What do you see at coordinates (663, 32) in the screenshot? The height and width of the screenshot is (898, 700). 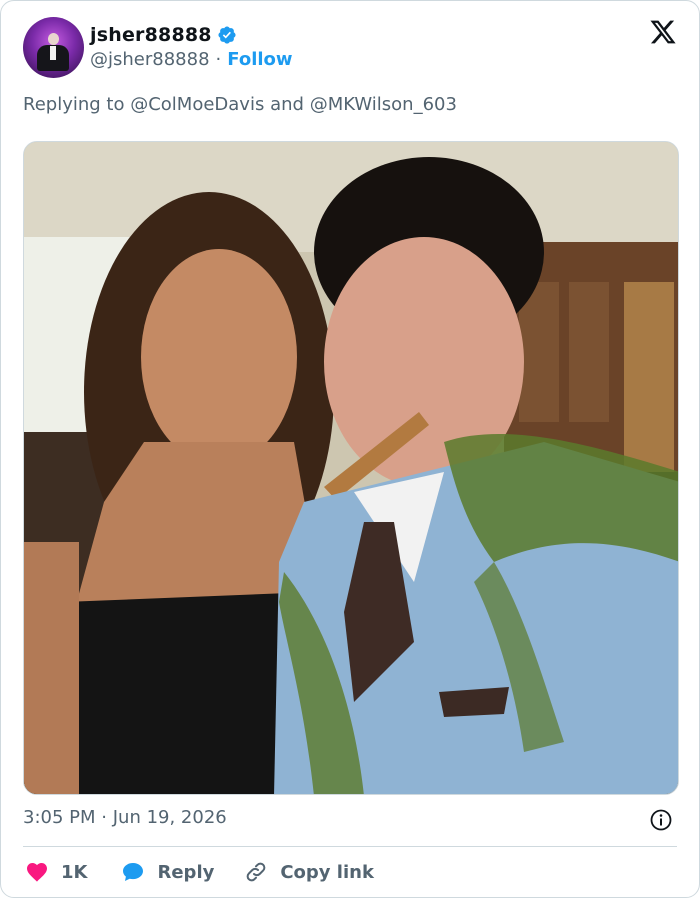 I see `x-logo-icon` at bounding box center [663, 32].